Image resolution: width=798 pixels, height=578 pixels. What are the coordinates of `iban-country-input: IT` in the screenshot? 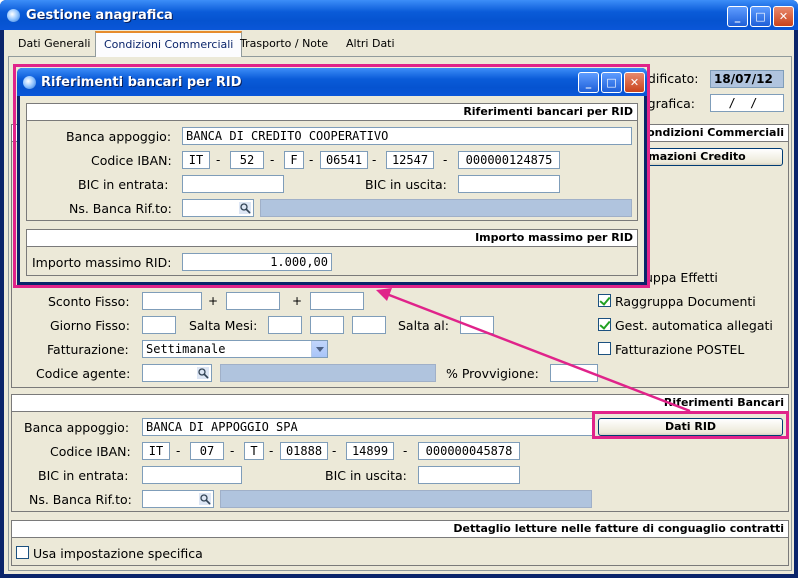 It's located at (156, 451).